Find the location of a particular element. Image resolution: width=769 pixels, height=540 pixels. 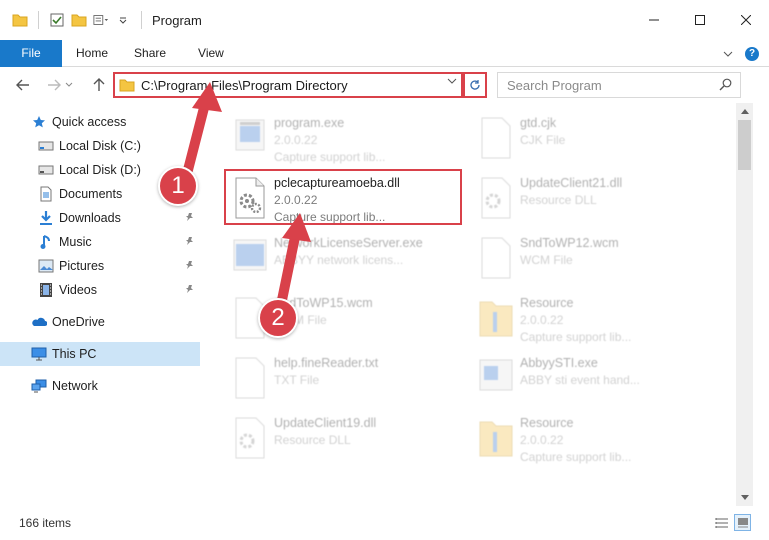

sidebar-item-local-disk-d: Local Disk (D:) is located at coordinates (100, 170).